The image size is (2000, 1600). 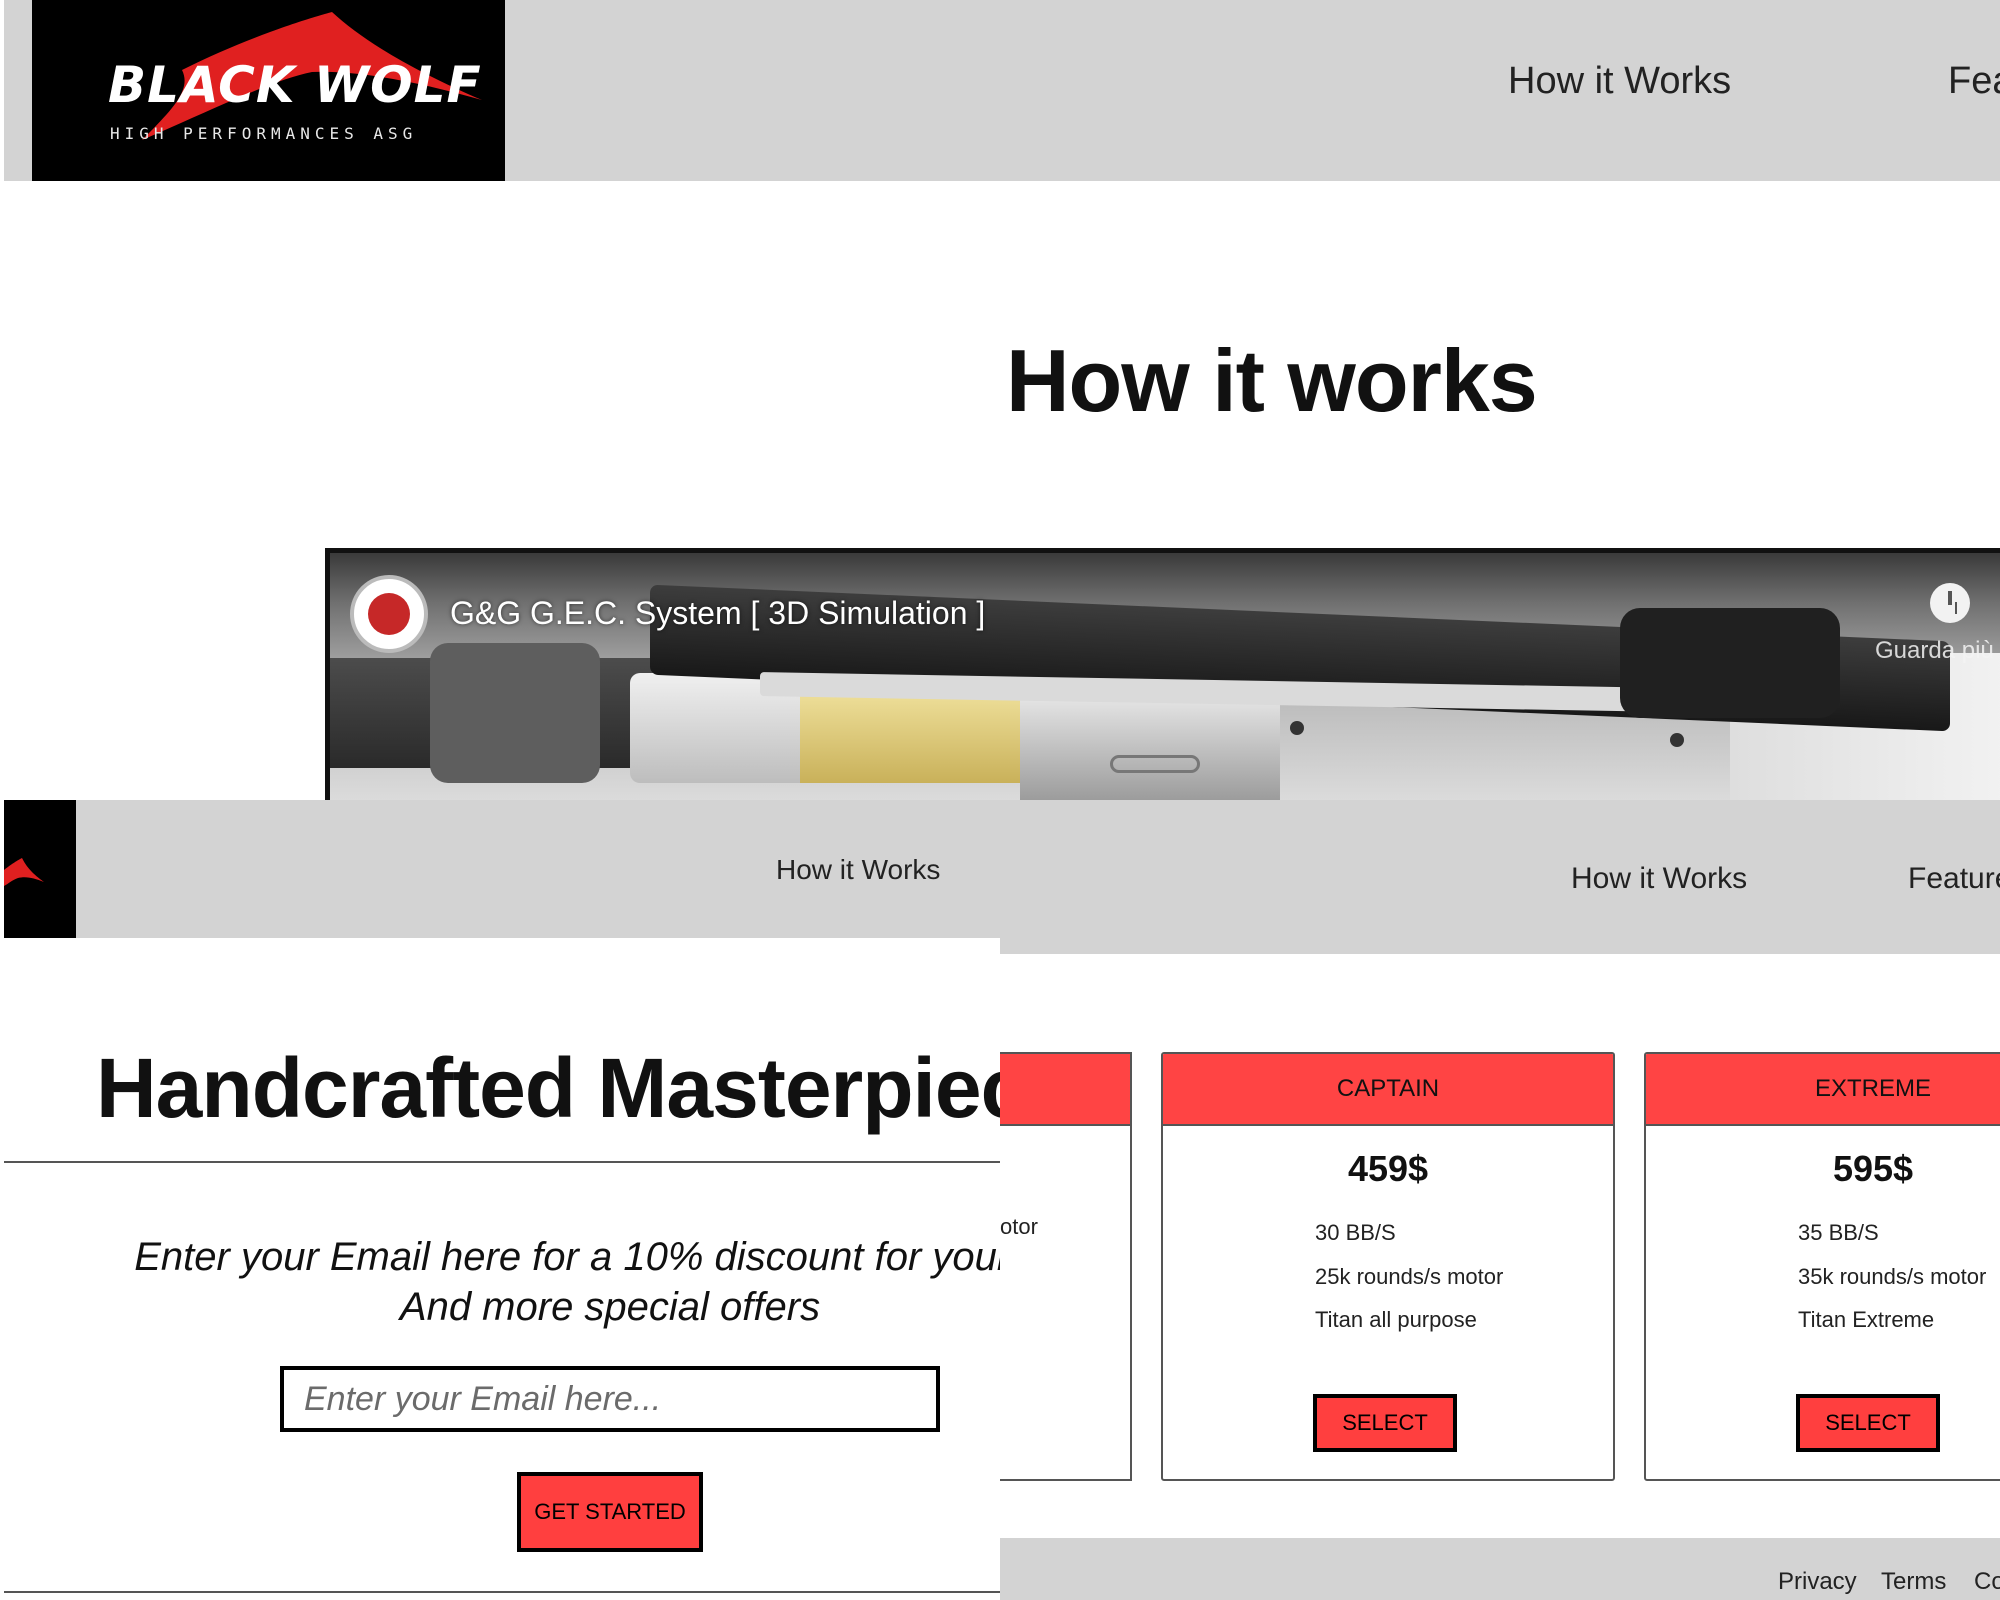 What do you see at coordinates (1500, 877) in the screenshot?
I see `pricing-navbar` at bounding box center [1500, 877].